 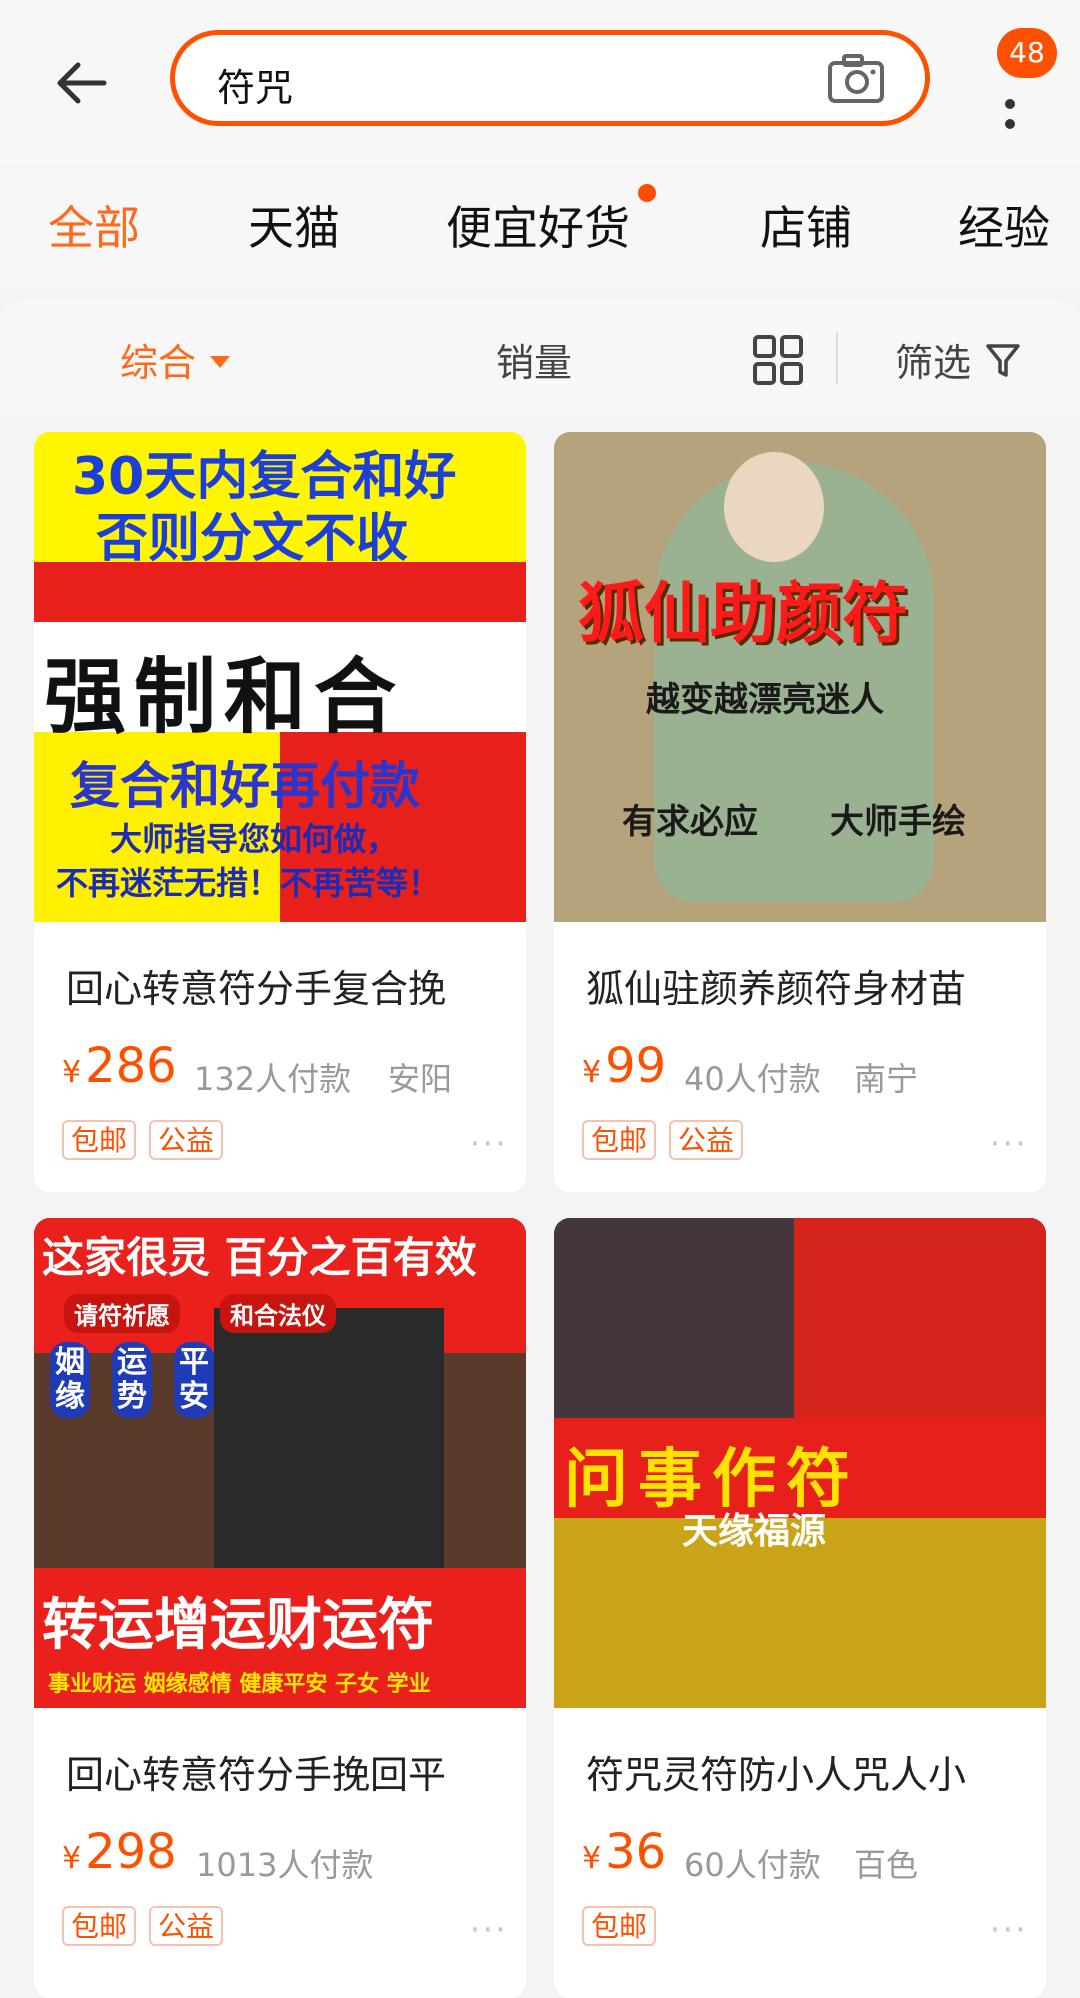 I want to click on banner-line: 有求必应, so click(x=690, y=822).